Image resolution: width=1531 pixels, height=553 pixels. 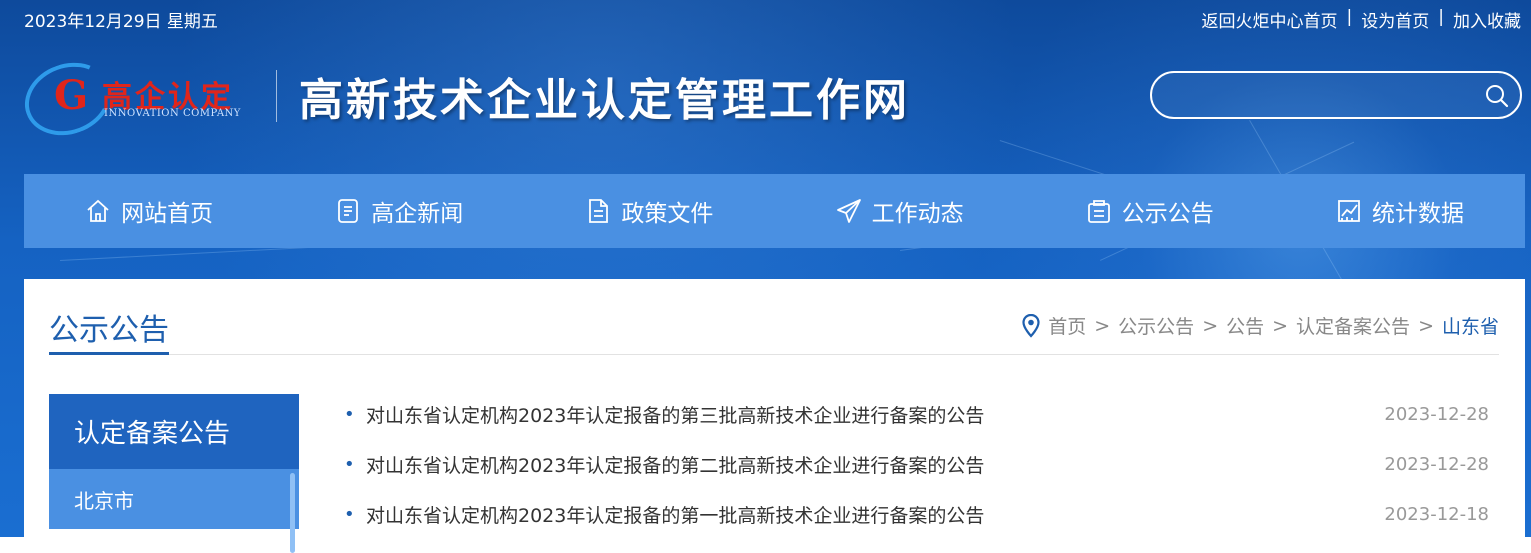 What do you see at coordinates (1067, 325) in the screenshot?
I see `breadcrumb-home: 首页` at bounding box center [1067, 325].